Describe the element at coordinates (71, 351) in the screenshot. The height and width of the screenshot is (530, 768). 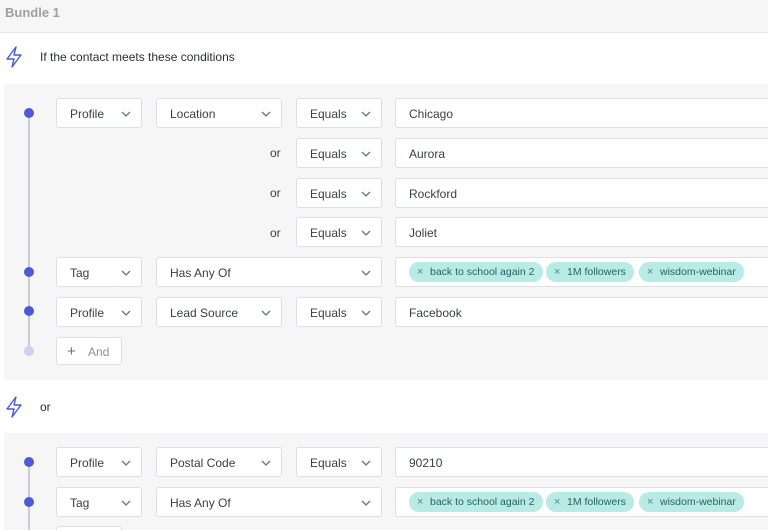
I see `plus-icon: +` at that location.